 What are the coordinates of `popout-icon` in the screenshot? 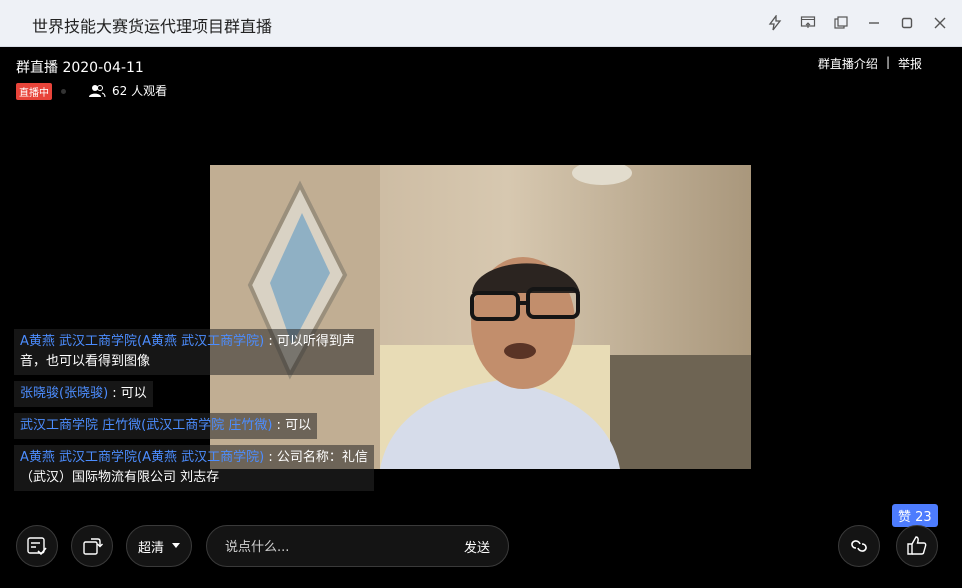 It's located at (841, 23).